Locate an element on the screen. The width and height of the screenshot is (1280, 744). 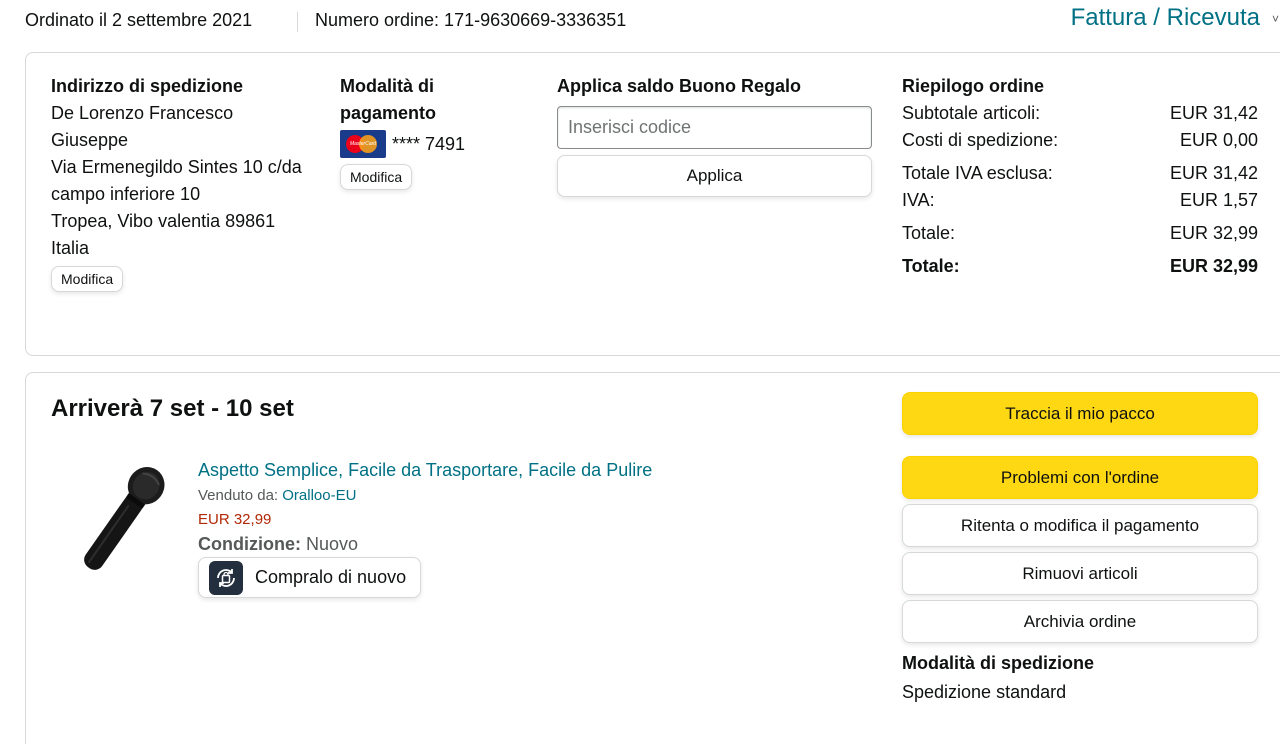
summary-label: IVA: is located at coordinates (918, 200).